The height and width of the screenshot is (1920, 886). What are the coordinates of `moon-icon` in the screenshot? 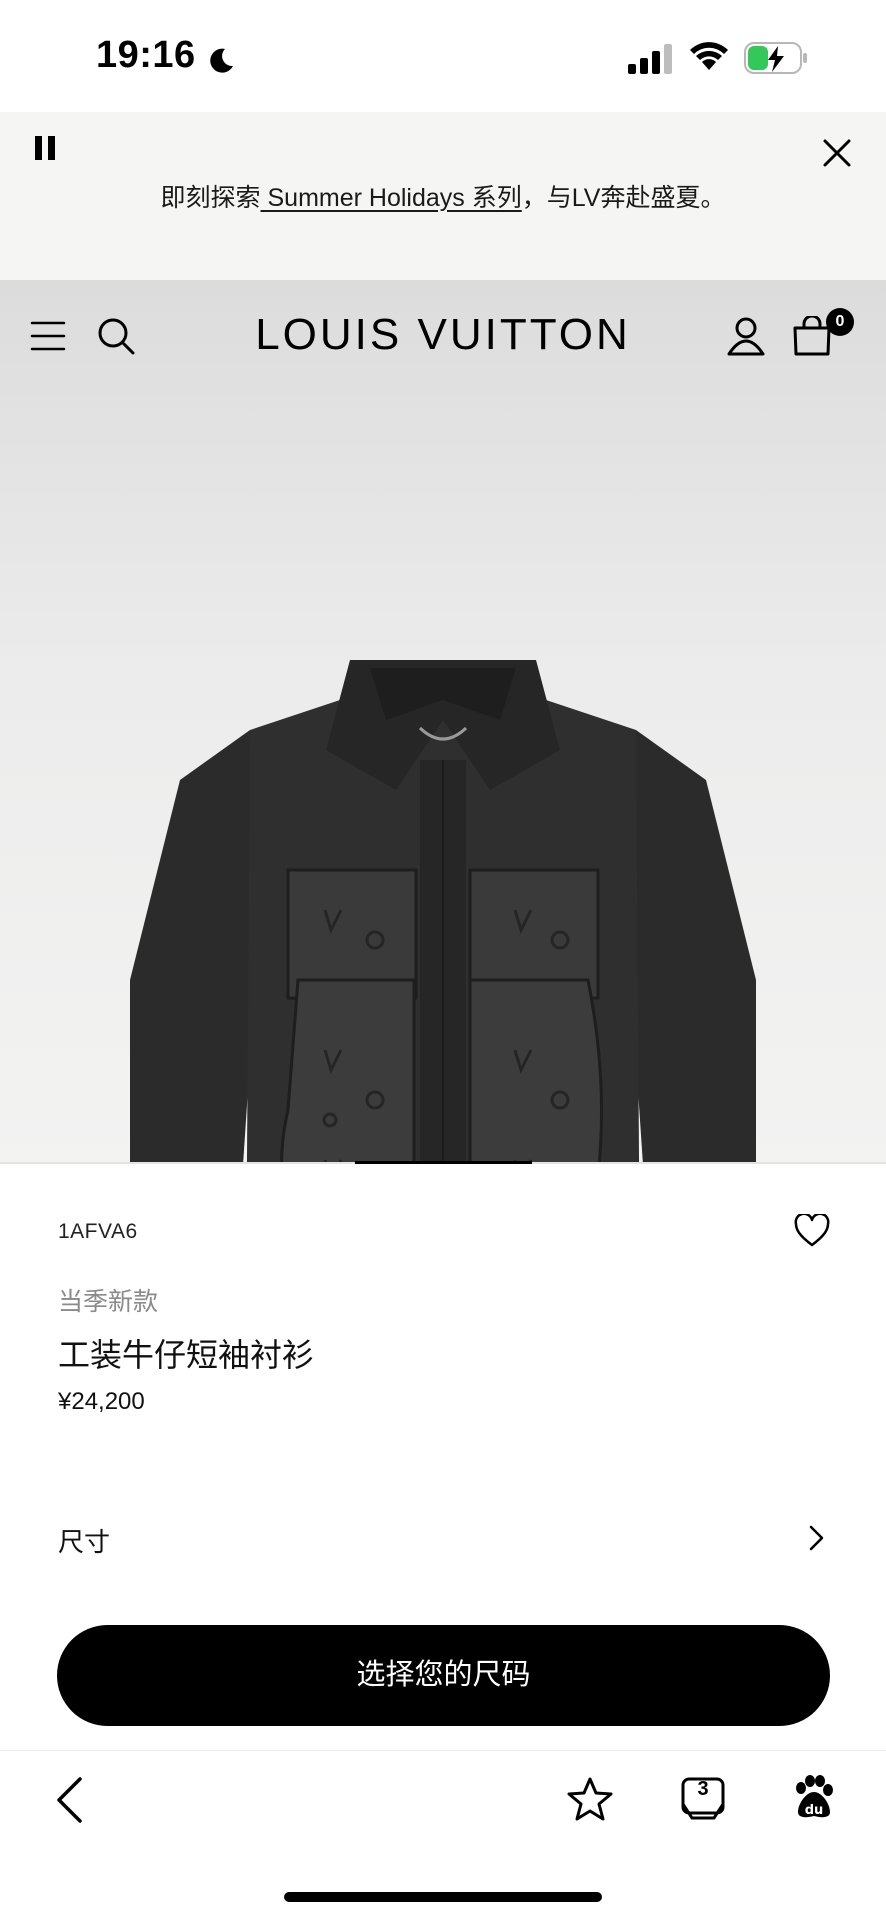 It's located at (221, 60).